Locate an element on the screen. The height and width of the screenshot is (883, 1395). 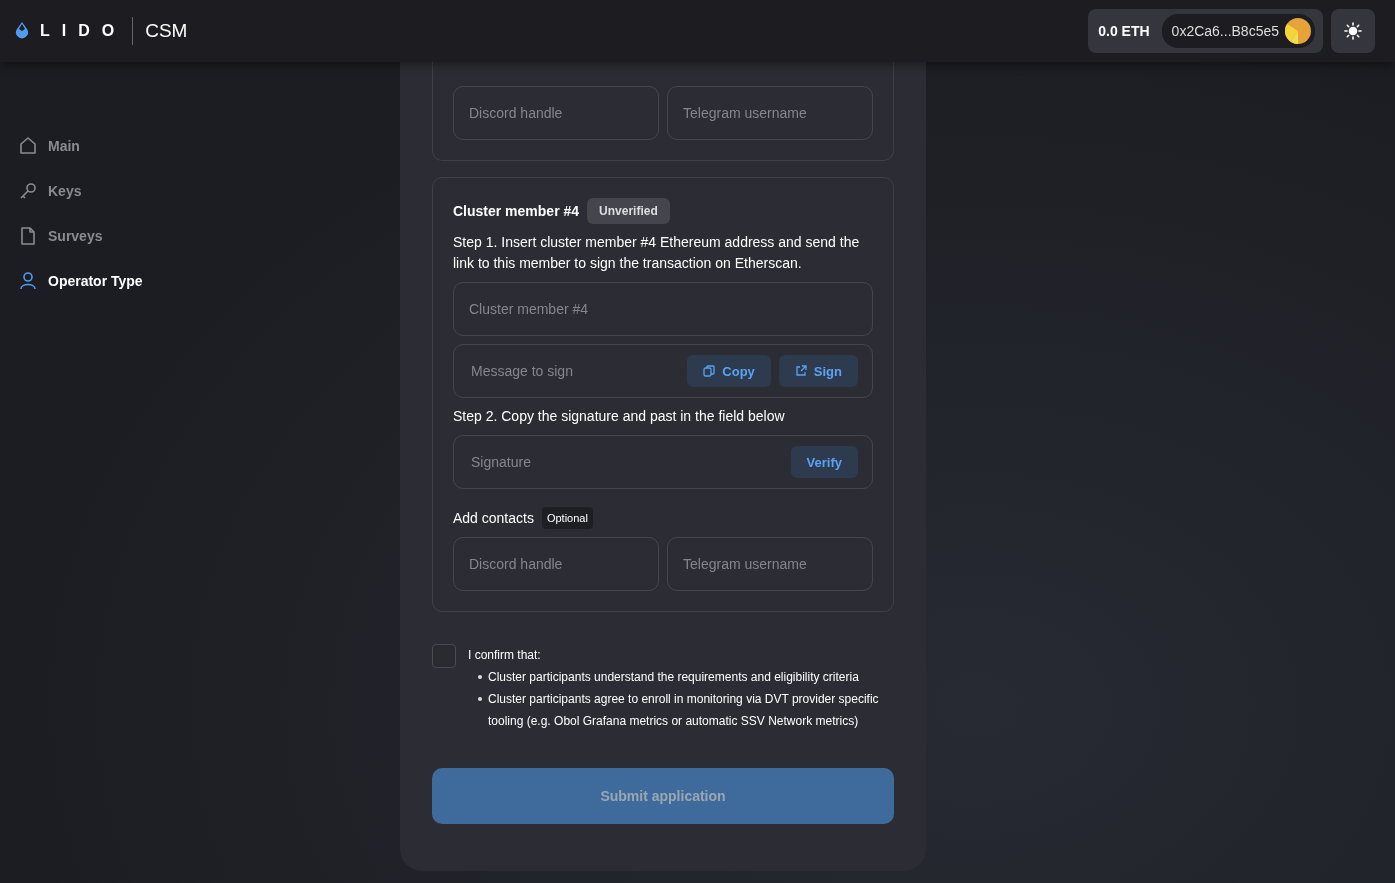
balance-text: 0.0 ETH is located at coordinates (1124, 31).